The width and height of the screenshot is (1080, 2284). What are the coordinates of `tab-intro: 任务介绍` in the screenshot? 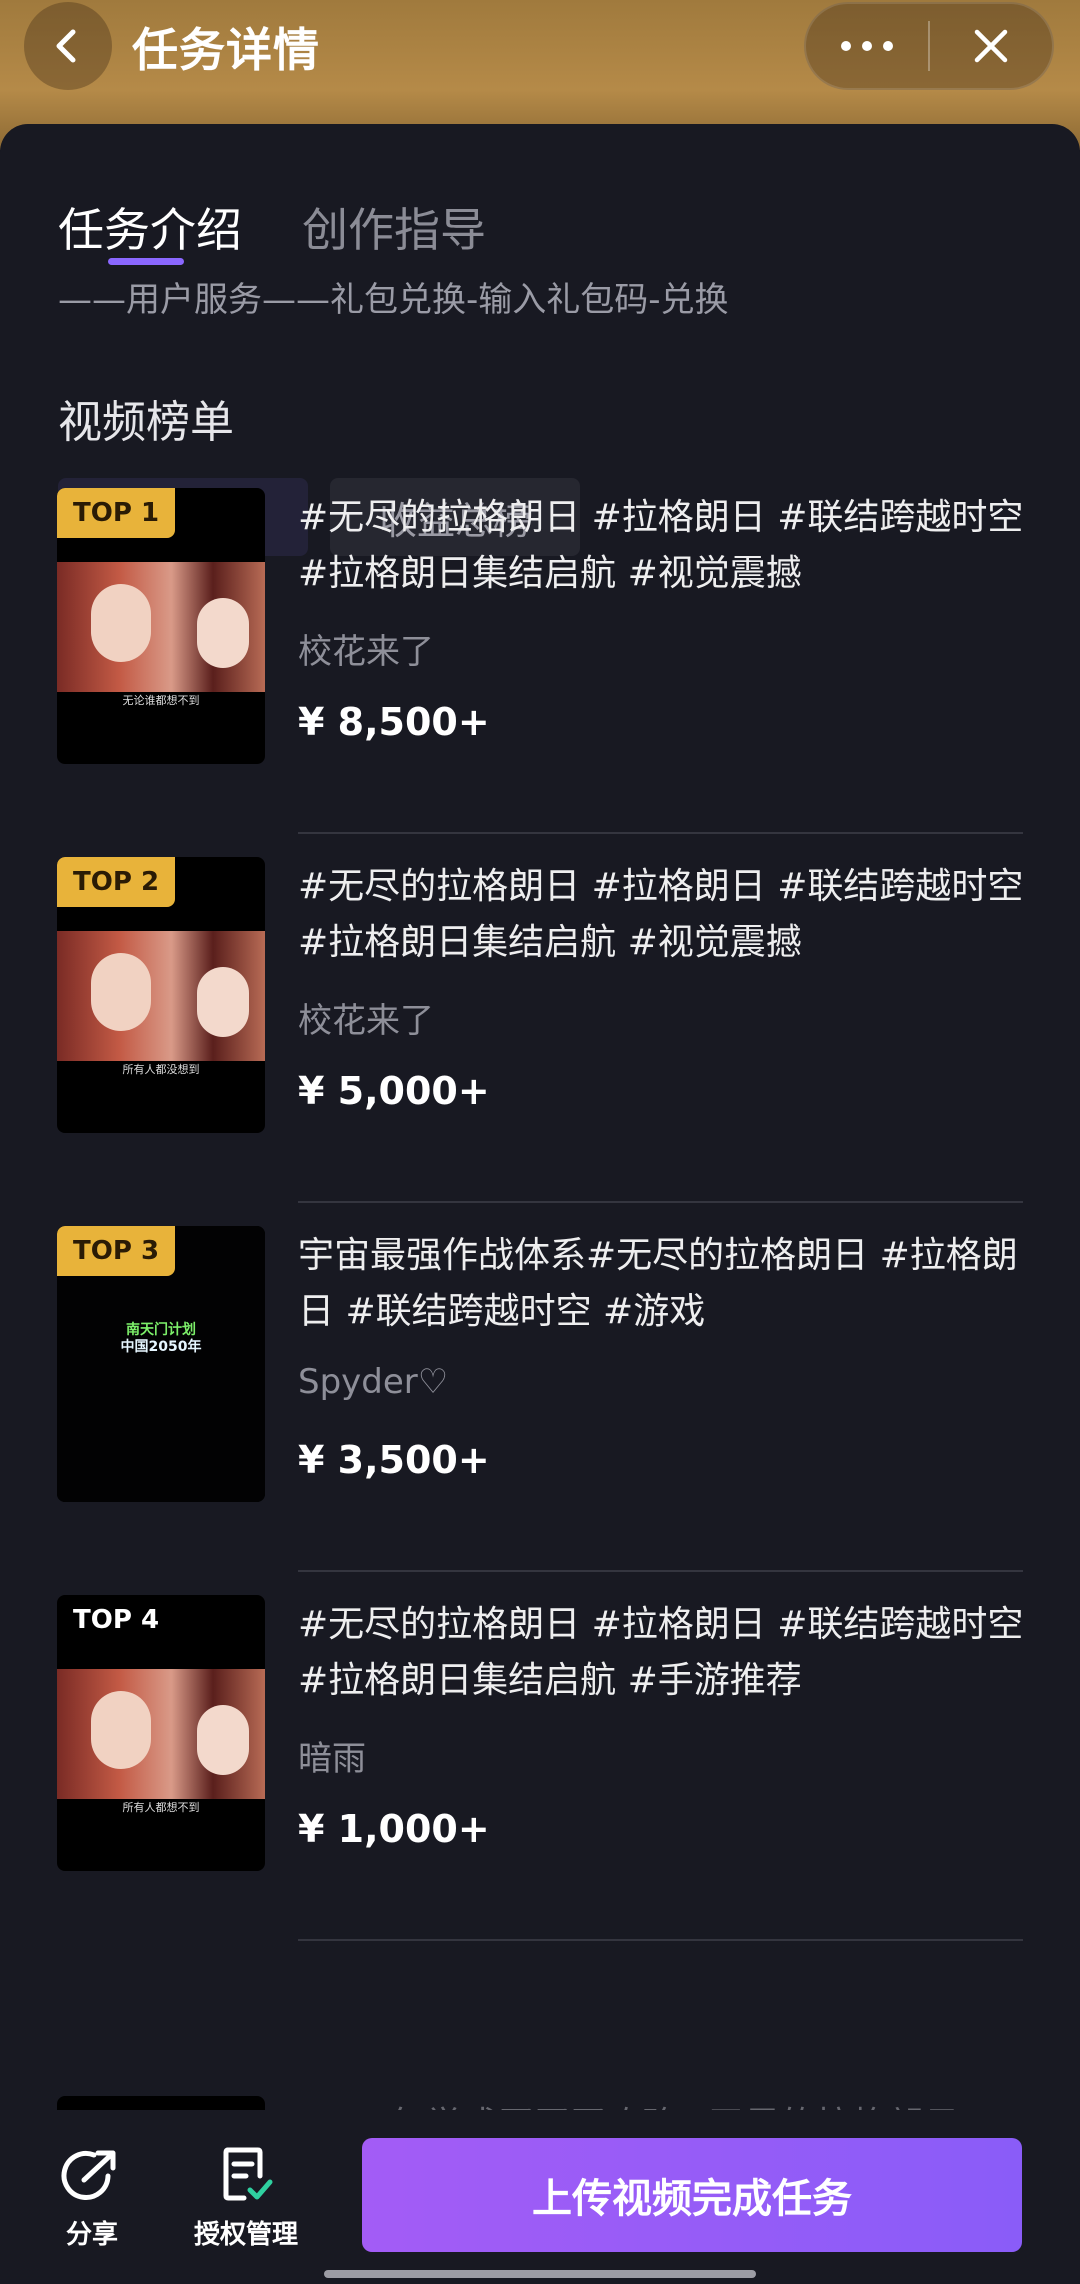 It's located at (150, 227).